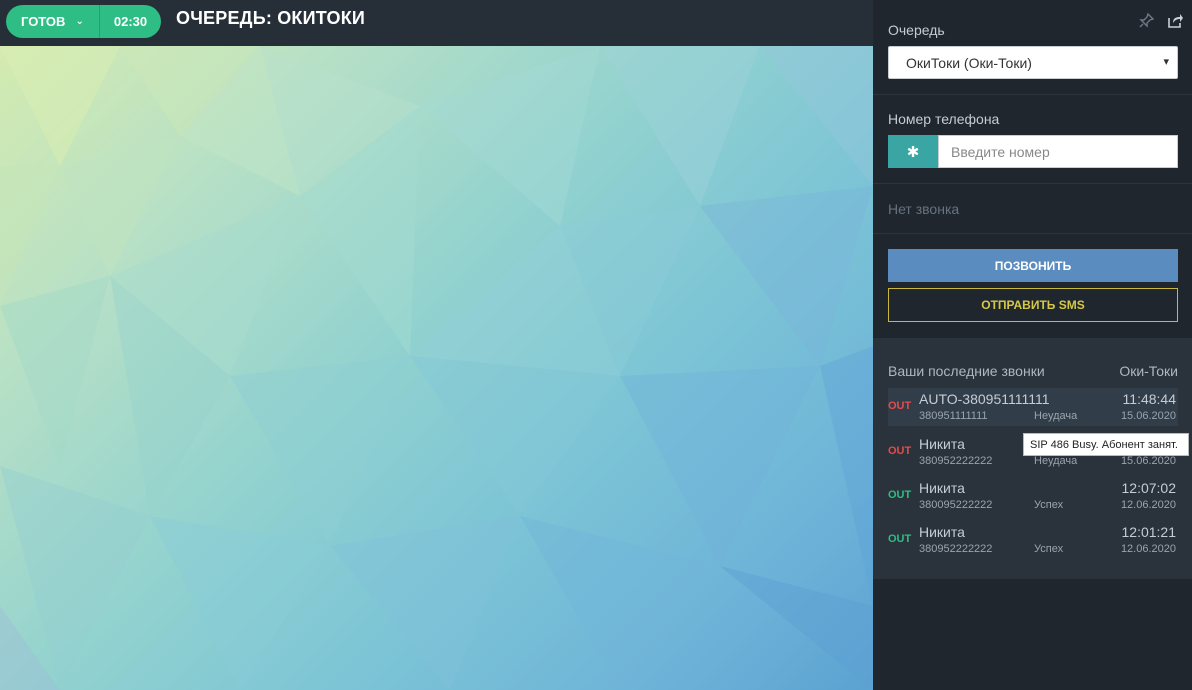 The height and width of the screenshot is (690, 1192). What do you see at coordinates (130, 21) in the screenshot?
I see `status-timer: 02:30` at bounding box center [130, 21].